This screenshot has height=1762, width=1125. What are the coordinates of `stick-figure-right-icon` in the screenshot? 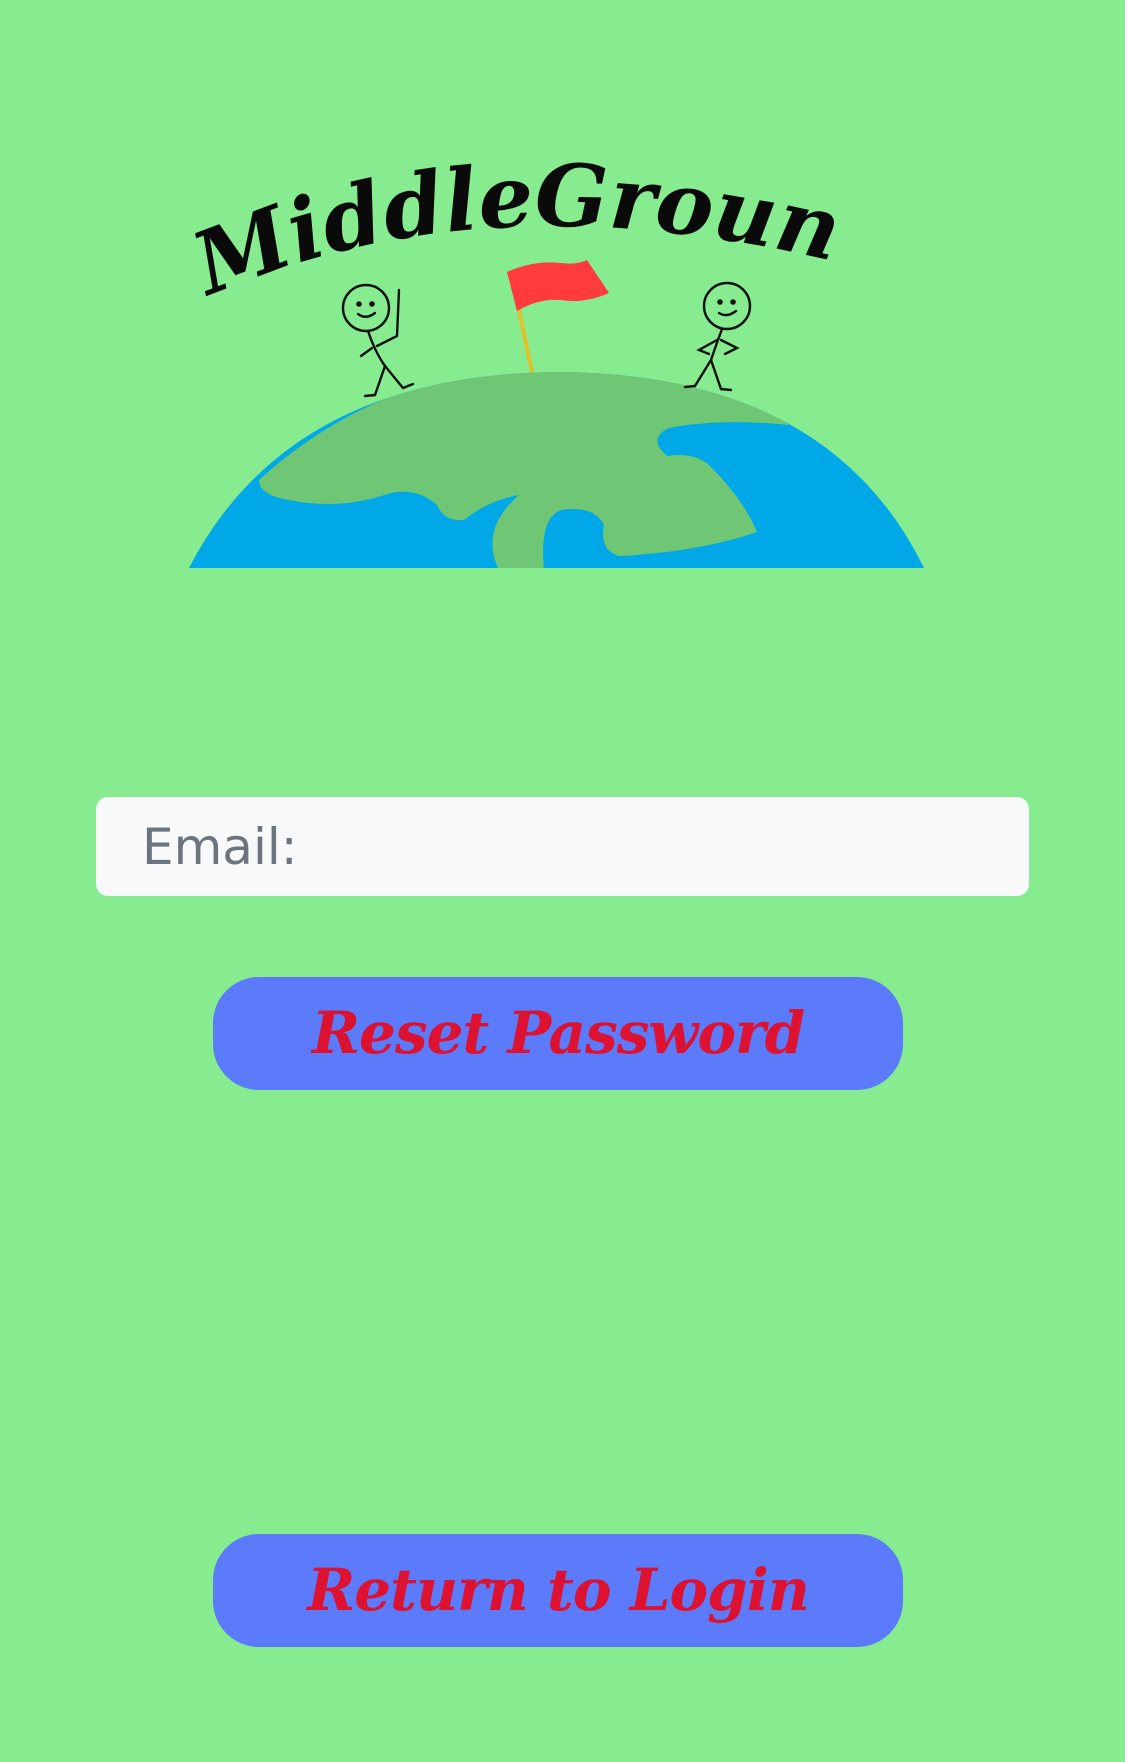 It's located at (717, 336).